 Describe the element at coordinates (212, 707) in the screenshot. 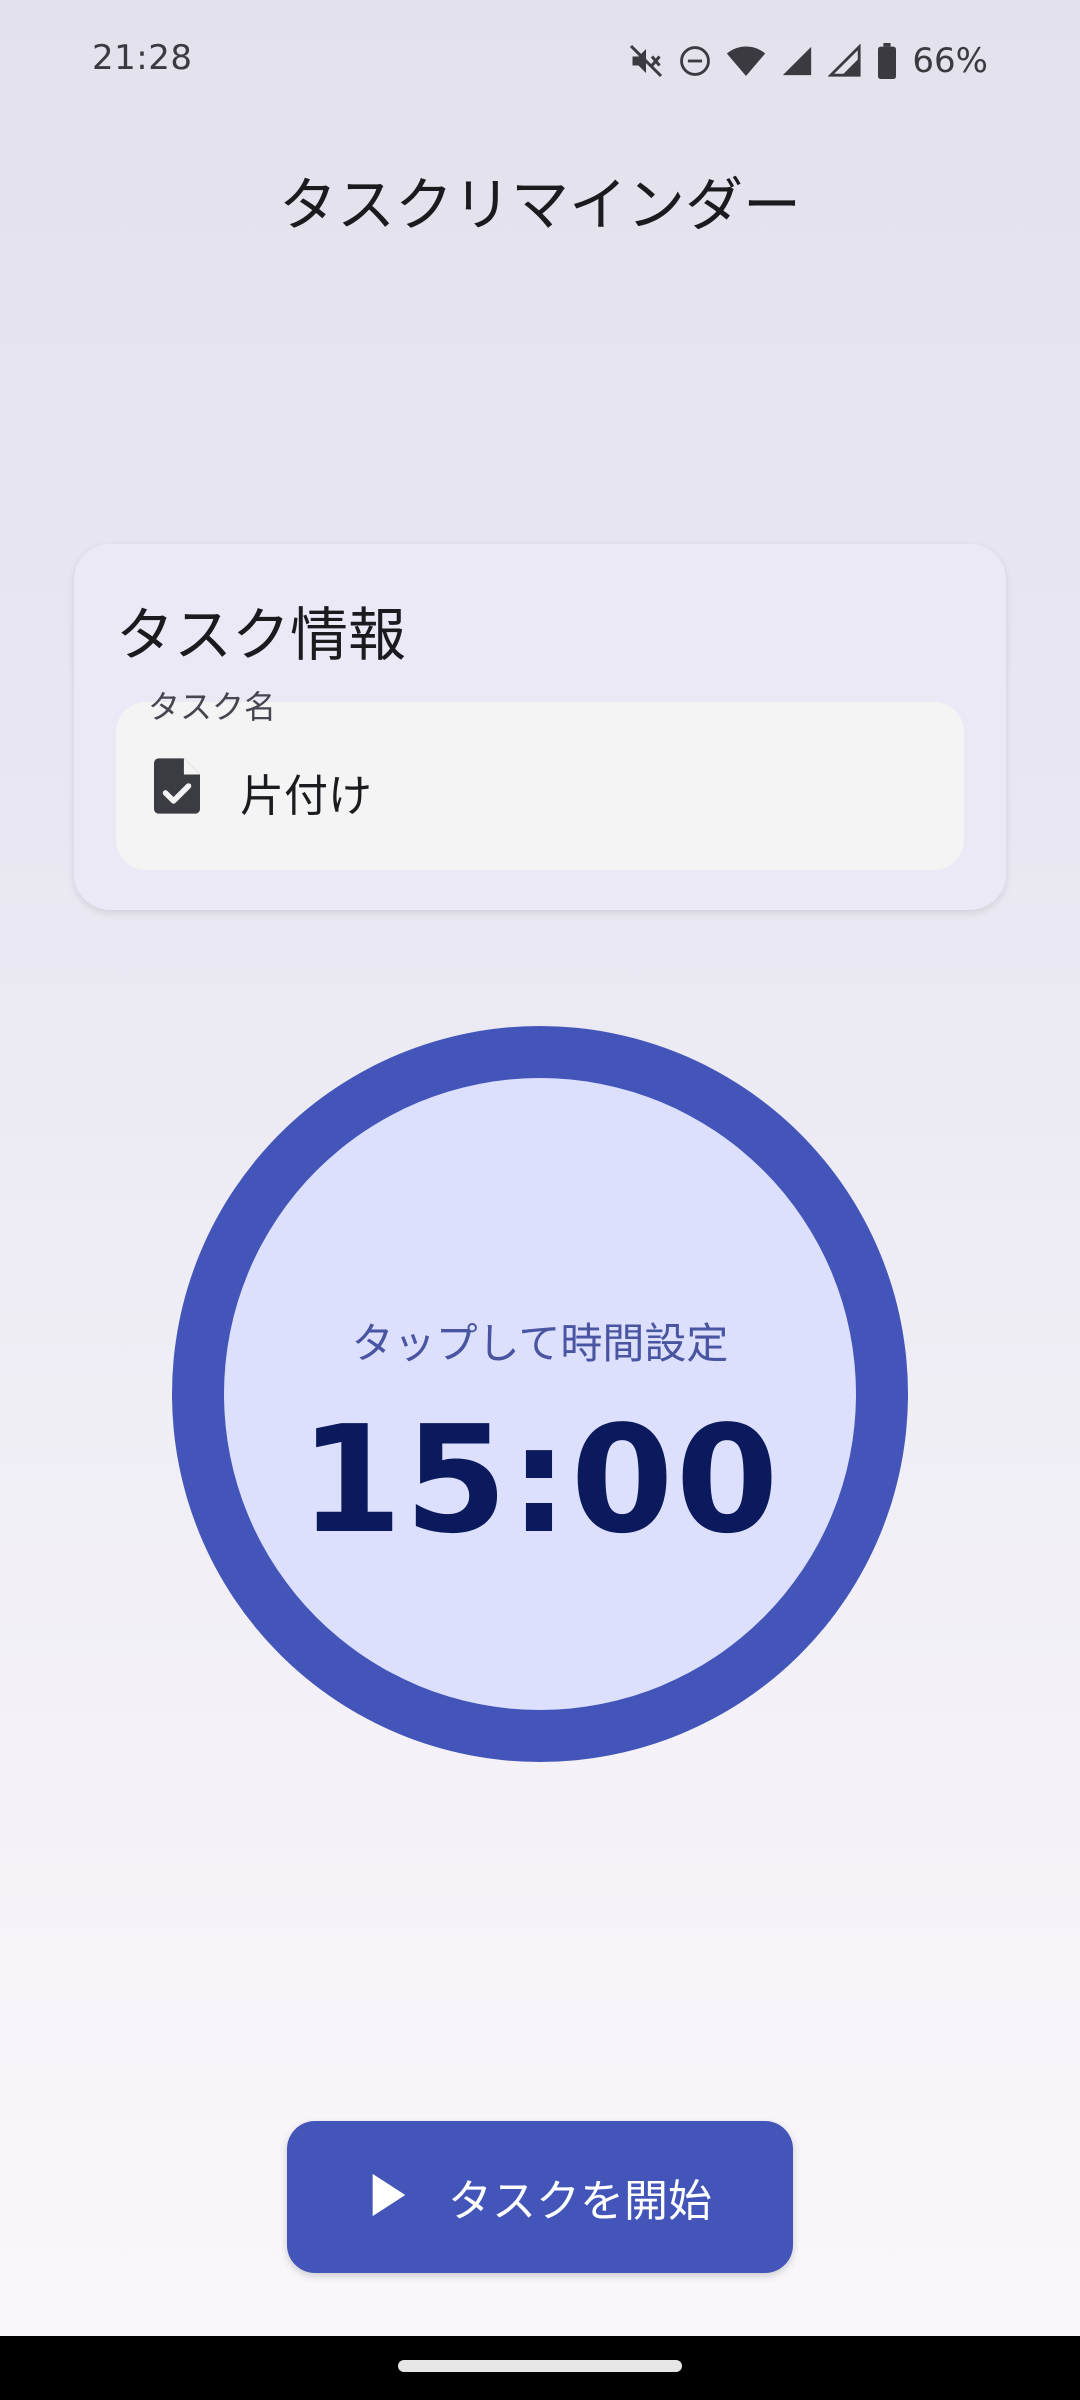

I see `task-name-label: タスク名` at that location.